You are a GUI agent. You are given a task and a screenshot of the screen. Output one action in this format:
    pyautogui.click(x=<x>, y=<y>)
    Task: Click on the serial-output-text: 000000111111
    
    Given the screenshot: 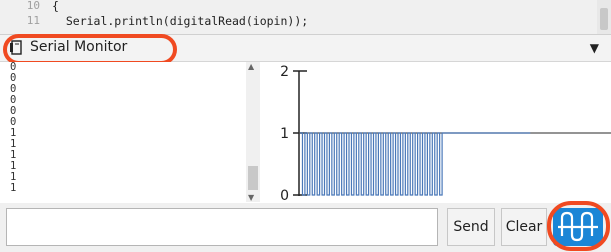 What is the action you would take?
    pyautogui.click(x=13, y=128)
    